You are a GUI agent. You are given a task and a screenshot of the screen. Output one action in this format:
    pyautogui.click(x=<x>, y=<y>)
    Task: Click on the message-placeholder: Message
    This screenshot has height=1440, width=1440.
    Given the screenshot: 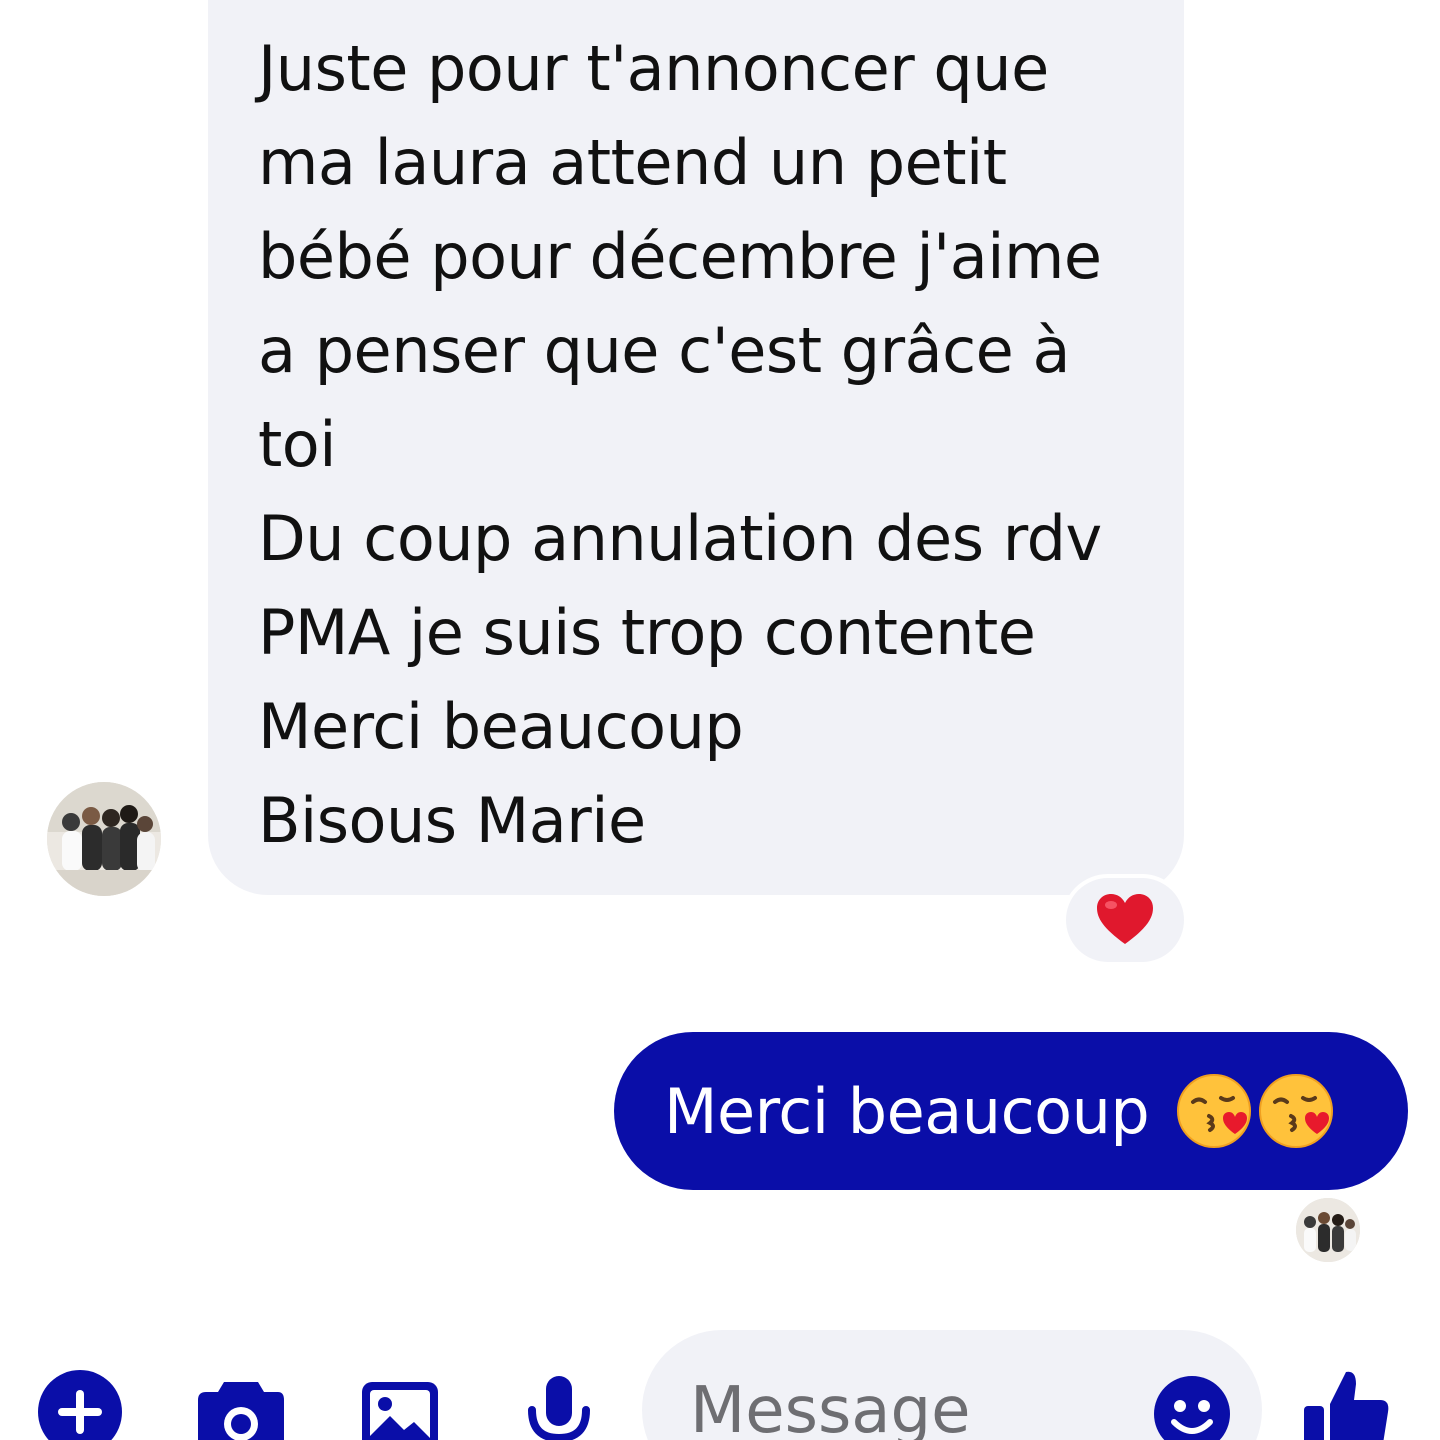 What is the action you would take?
    pyautogui.click(x=830, y=1407)
    